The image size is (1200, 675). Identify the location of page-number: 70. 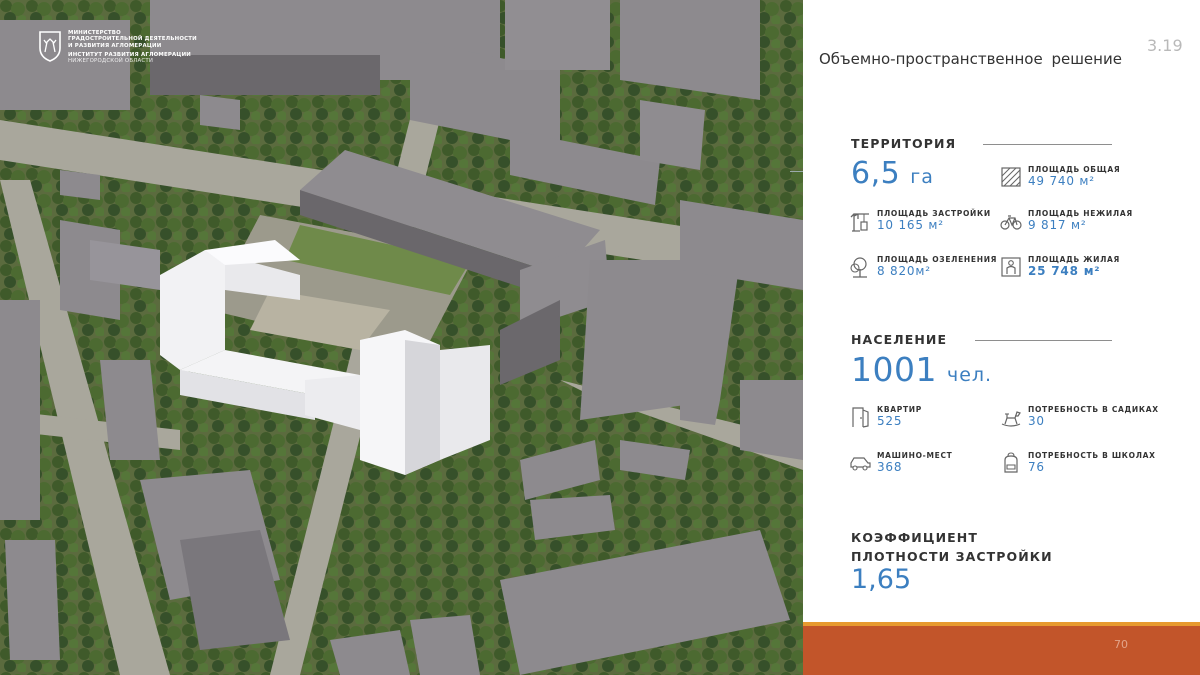
(1121, 644).